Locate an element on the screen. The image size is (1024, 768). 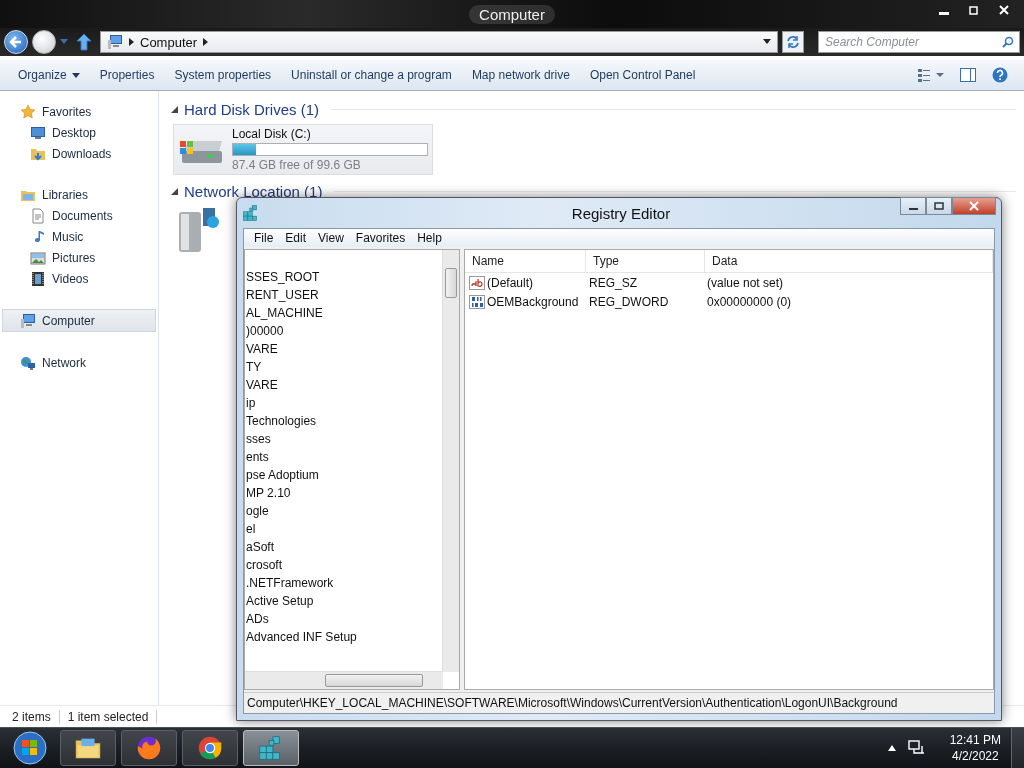
chevron-right-icon is located at coordinates (206, 42).